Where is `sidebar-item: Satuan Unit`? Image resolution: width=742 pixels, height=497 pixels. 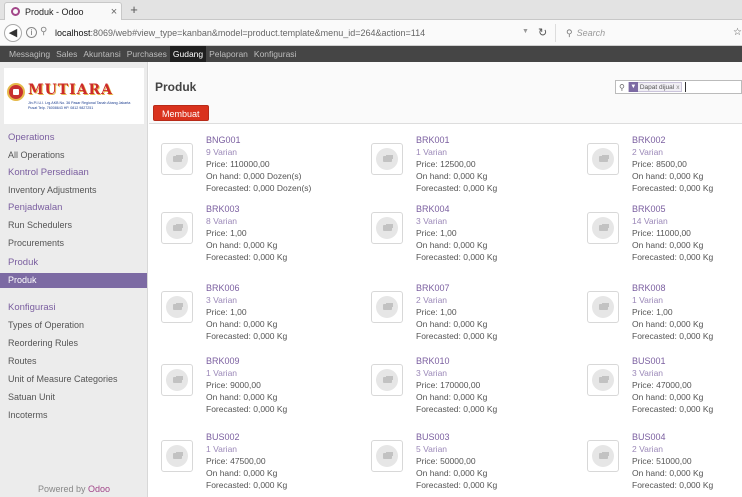
sidebar-item: Satuan Unit is located at coordinates (73, 397).